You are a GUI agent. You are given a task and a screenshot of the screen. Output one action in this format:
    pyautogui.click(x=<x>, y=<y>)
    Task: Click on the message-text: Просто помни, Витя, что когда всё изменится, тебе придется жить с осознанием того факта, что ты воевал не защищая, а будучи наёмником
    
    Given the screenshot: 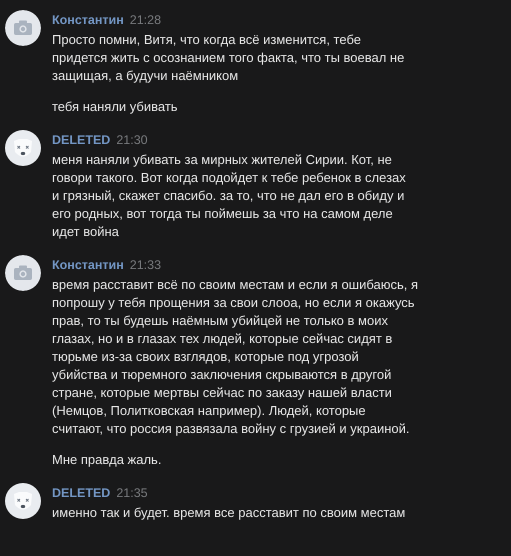 What is the action you would take?
    pyautogui.click(x=228, y=58)
    